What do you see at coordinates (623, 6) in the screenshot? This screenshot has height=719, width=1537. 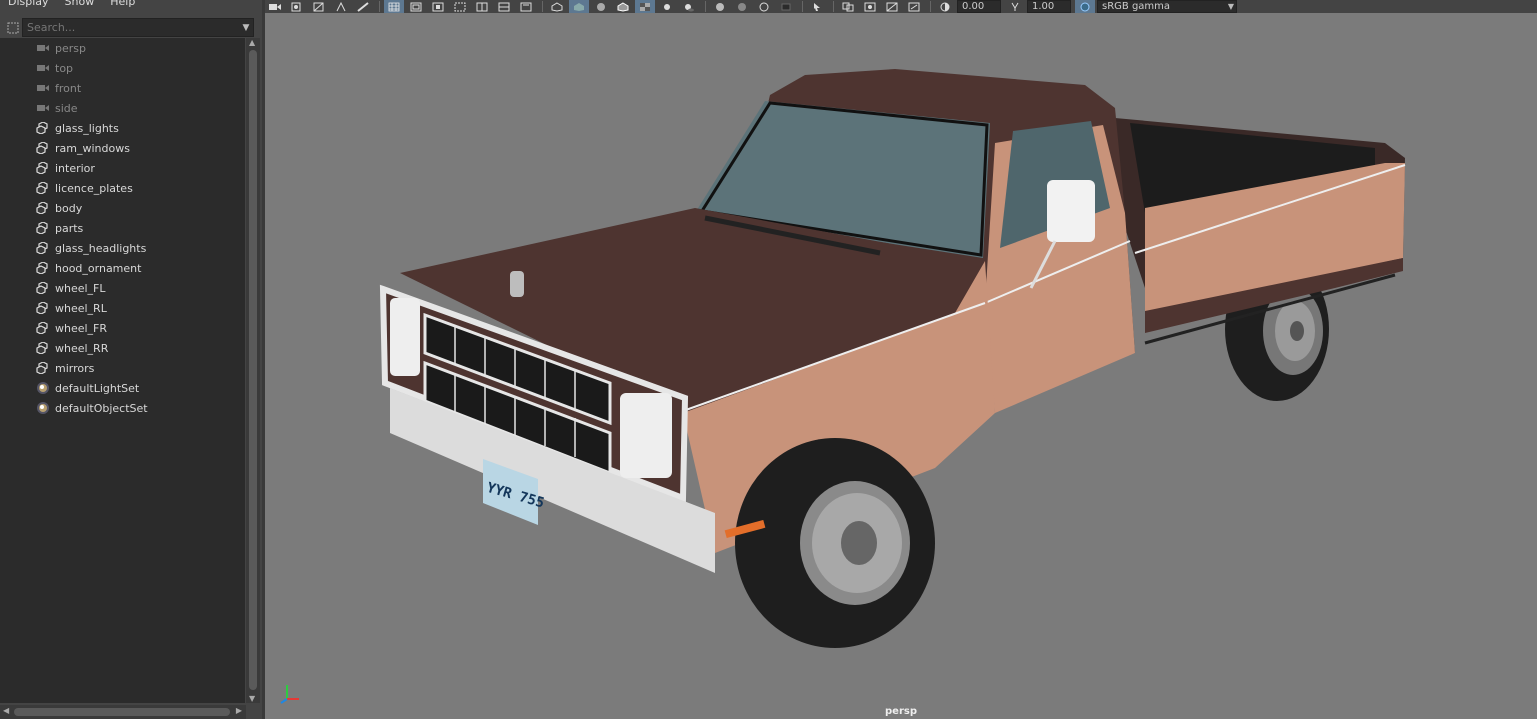 I see `wireframe-on-shaded-icon` at bounding box center [623, 6].